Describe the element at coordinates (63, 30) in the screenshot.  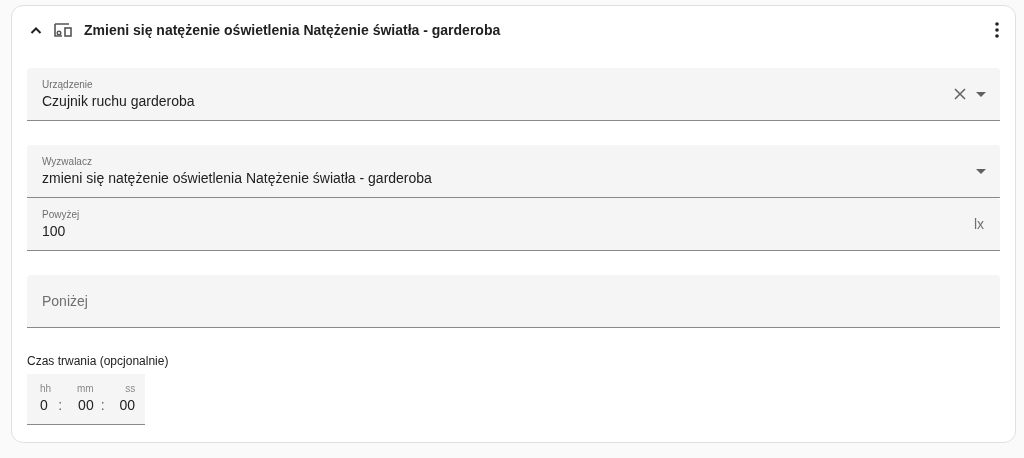
I see `devices-icon` at that location.